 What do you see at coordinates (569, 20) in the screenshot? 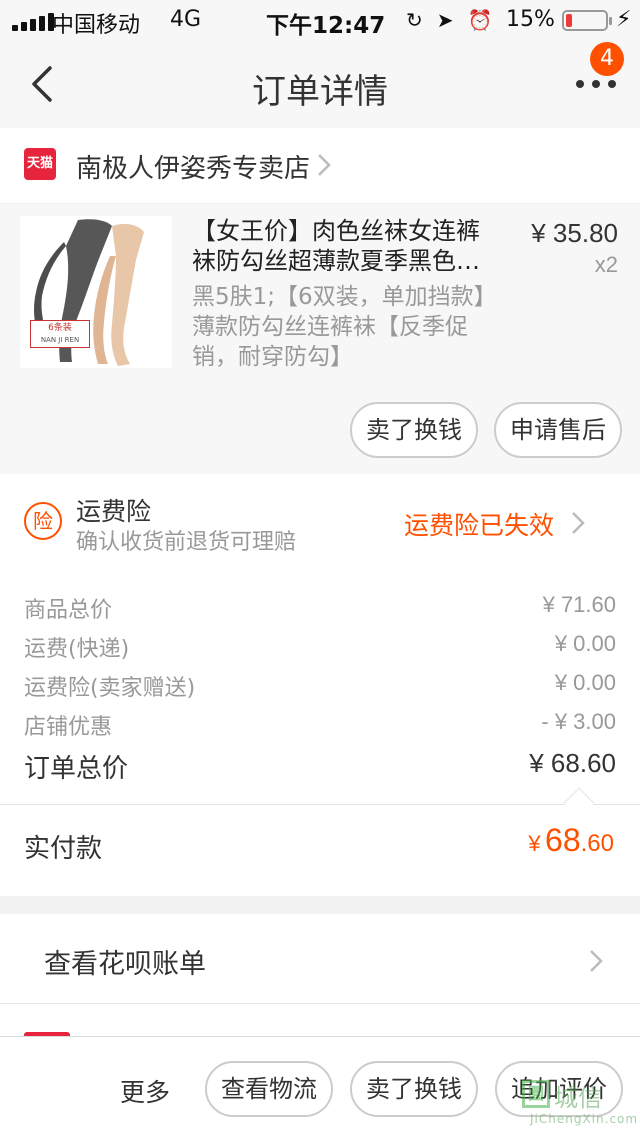
I see `battery-level-fill` at bounding box center [569, 20].